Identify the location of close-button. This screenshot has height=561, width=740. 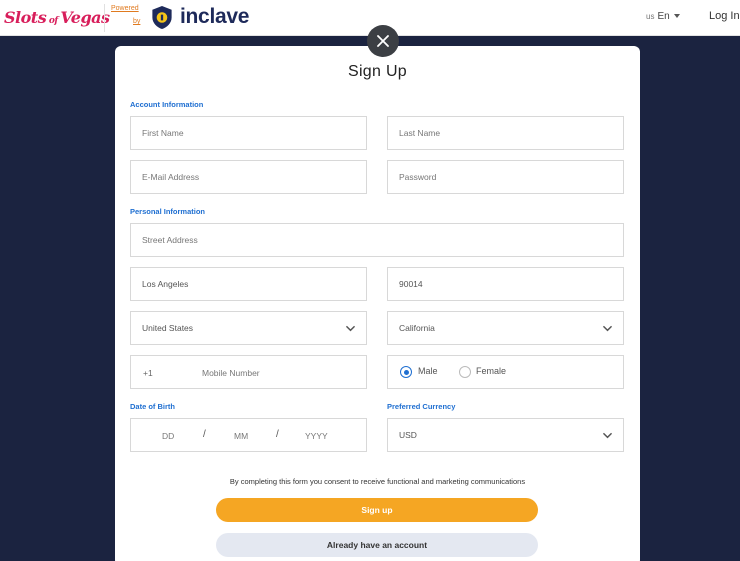
(383, 41).